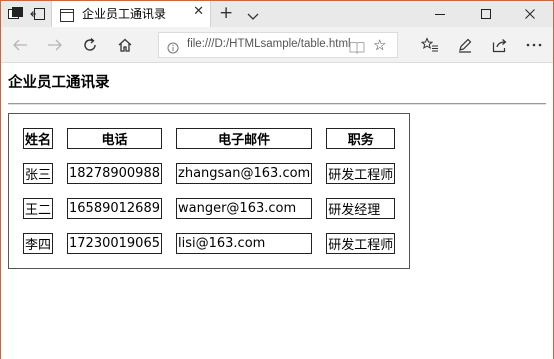 The width and height of the screenshot is (554, 359). I want to click on cell-name: 张三, so click(38, 173).